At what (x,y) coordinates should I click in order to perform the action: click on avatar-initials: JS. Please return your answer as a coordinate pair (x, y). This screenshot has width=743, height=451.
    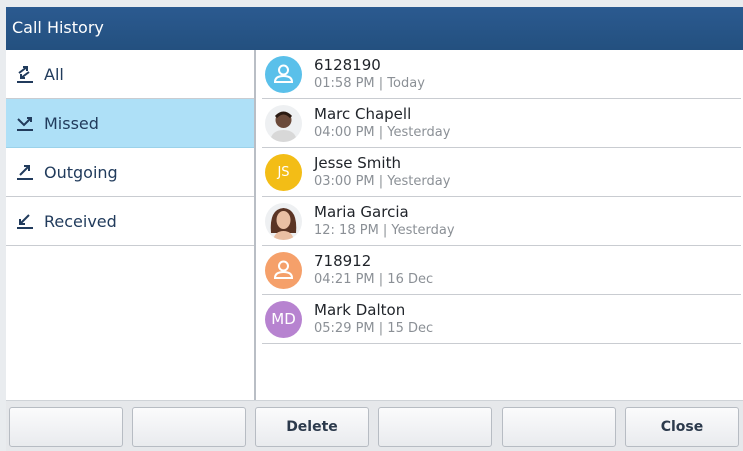
    Looking at the image, I should click on (283, 172).